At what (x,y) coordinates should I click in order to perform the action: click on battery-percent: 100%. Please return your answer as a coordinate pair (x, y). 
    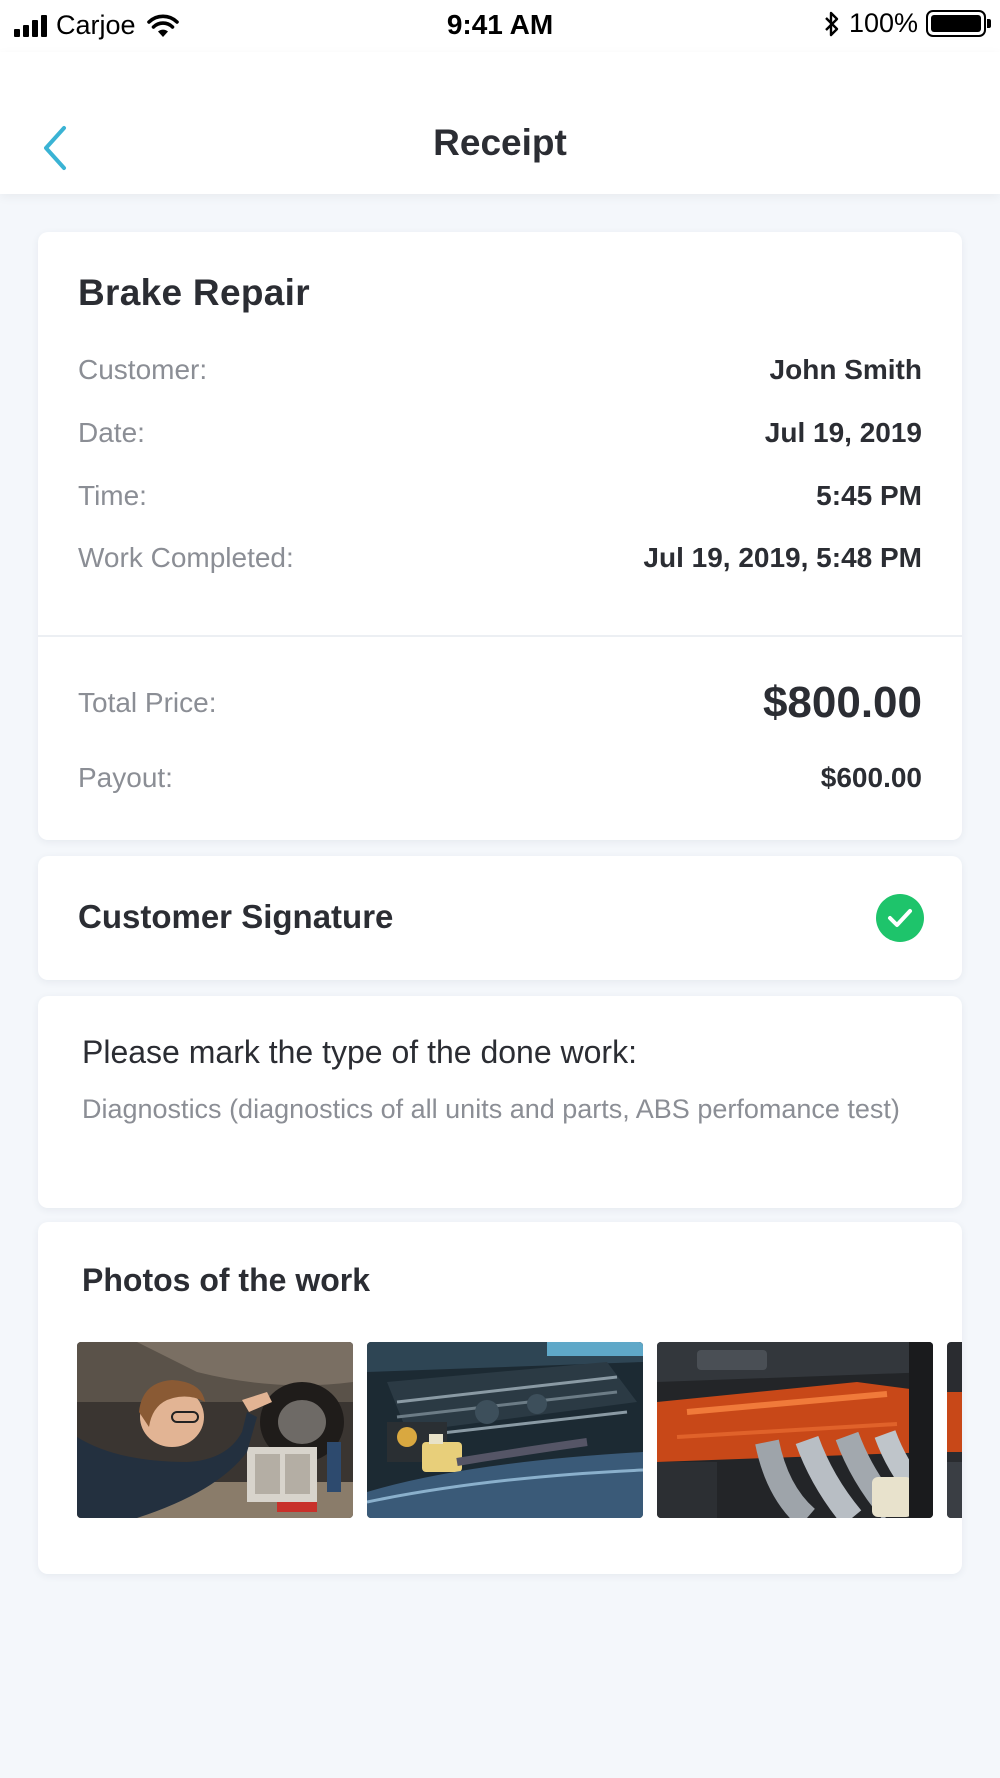
    Looking at the image, I should click on (883, 23).